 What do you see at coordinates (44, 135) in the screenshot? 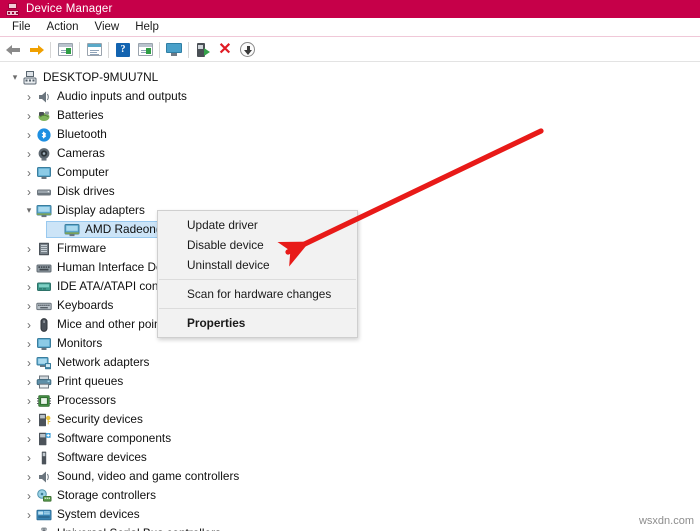
I see `bluetooth-icon` at bounding box center [44, 135].